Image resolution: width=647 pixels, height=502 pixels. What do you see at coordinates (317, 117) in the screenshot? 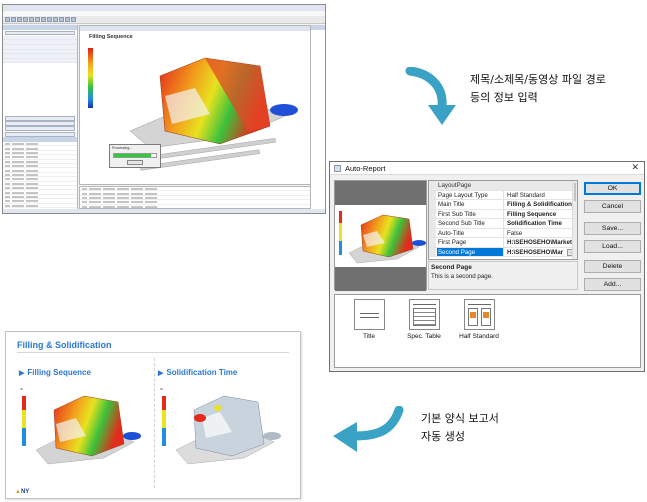
I see `app-right-tree` at bounding box center [317, 117].